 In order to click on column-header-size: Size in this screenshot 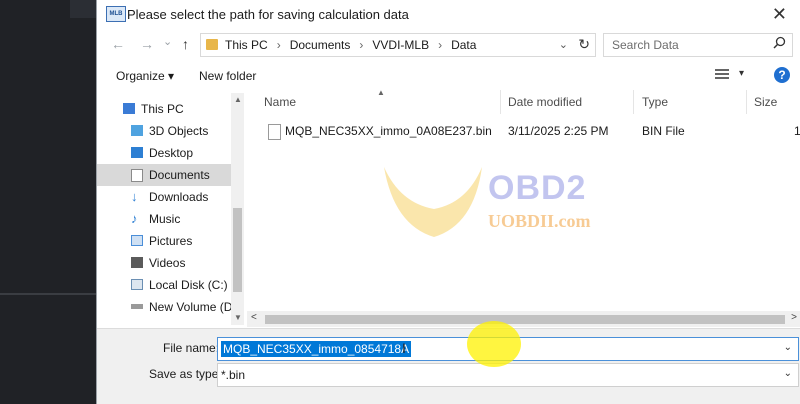, I will do `click(765, 102)`.